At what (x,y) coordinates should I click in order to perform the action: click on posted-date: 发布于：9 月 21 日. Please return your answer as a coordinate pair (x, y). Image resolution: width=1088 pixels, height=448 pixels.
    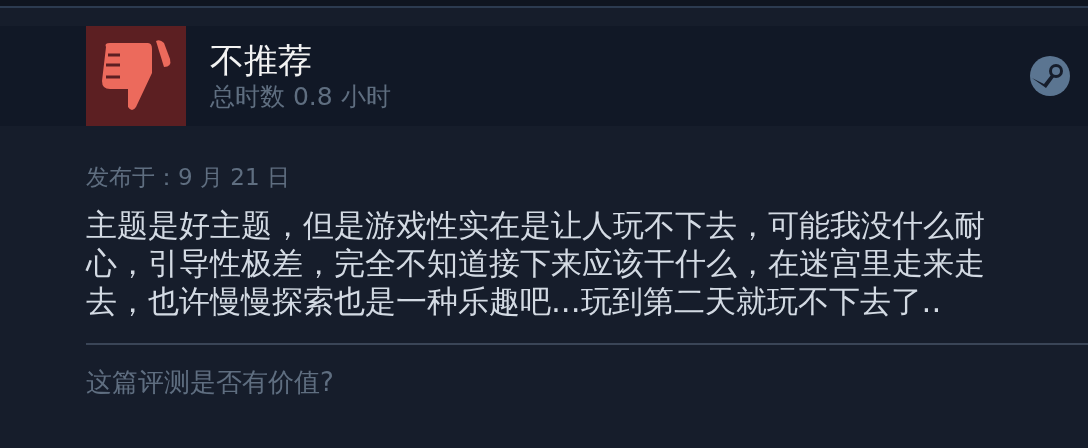
    Looking at the image, I should click on (188, 177).